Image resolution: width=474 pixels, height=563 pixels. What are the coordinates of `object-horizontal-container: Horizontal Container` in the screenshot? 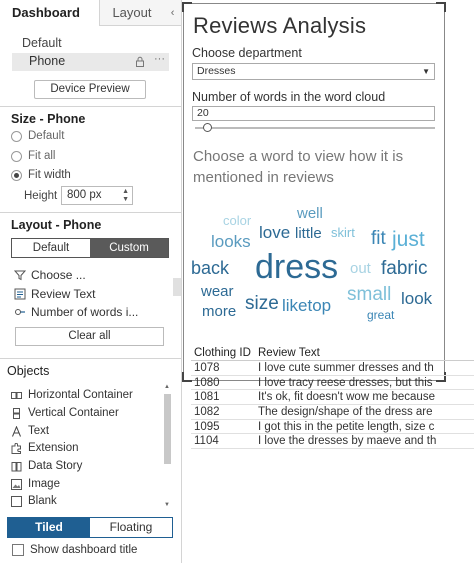 It's located at (72, 395).